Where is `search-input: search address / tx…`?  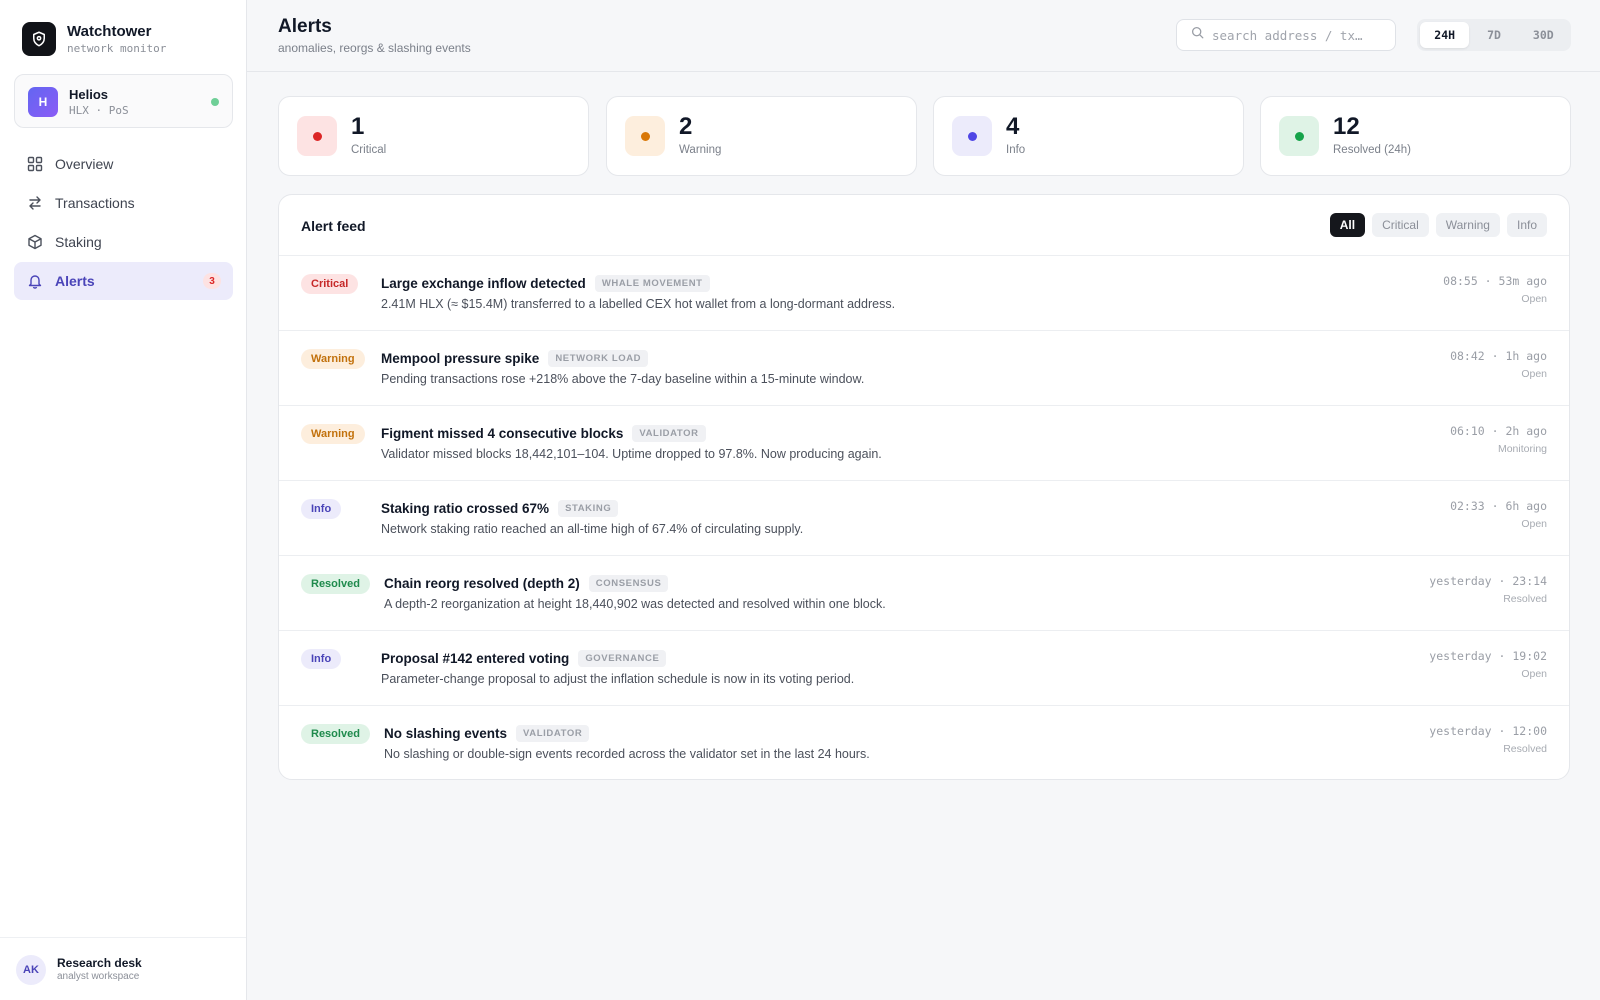 search-input: search address / tx… is located at coordinates (1286, 35).